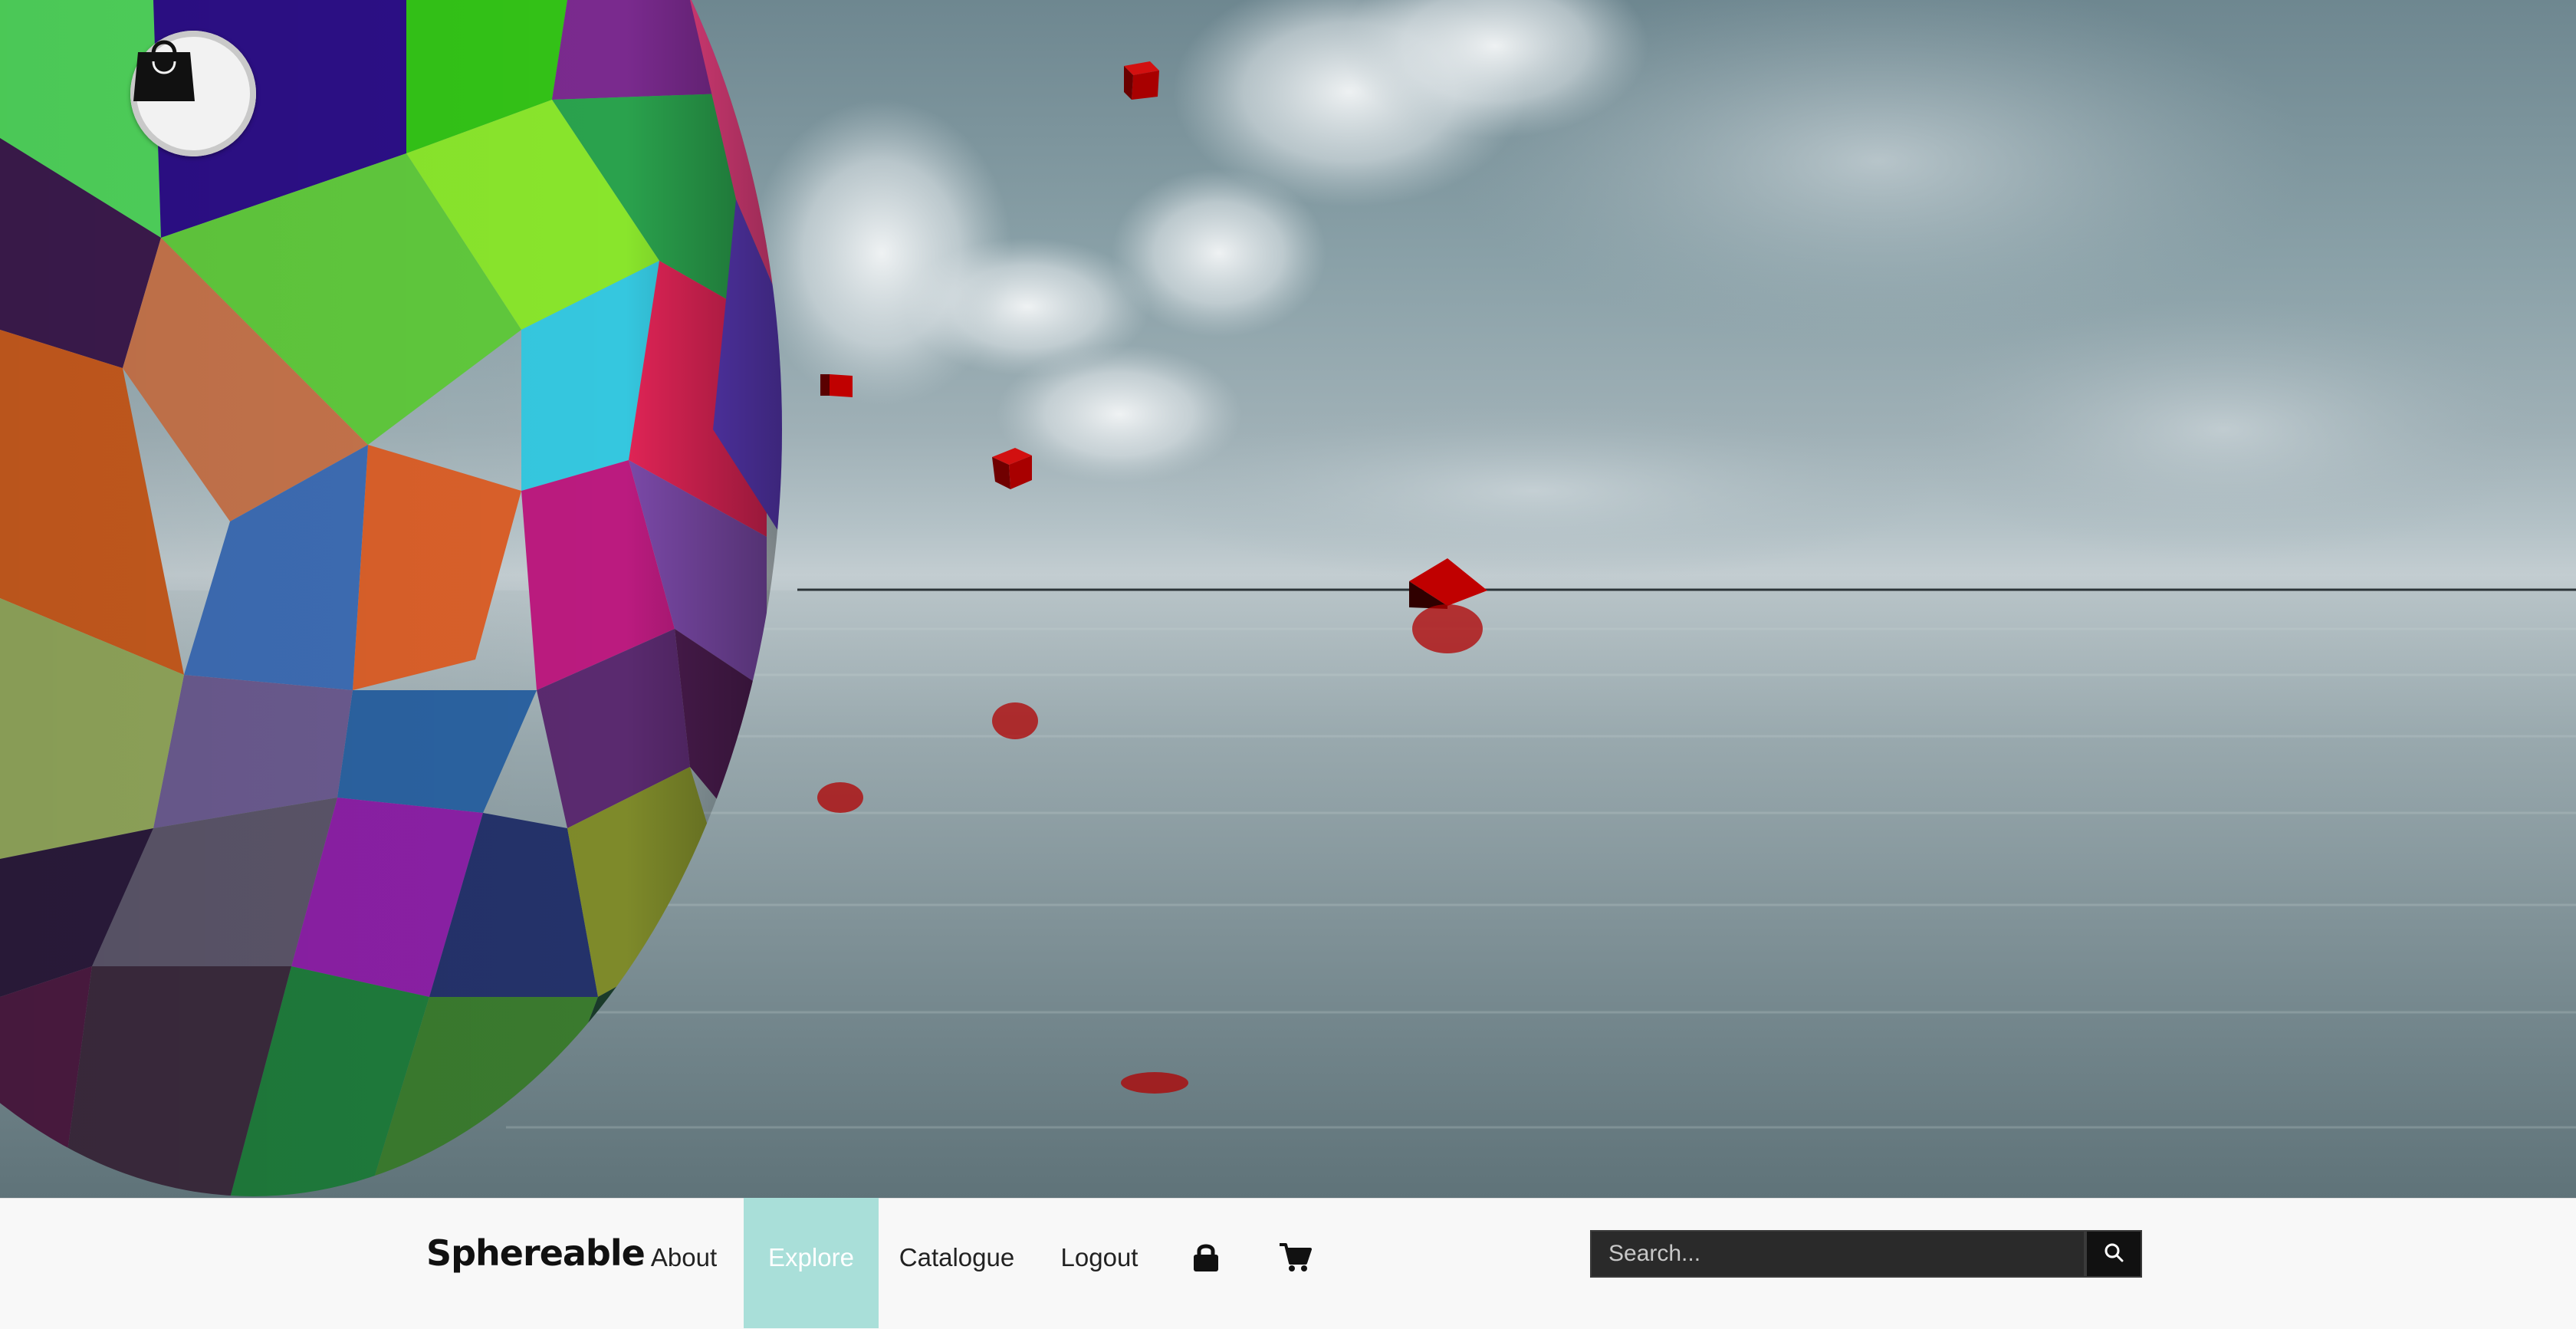  I want to click on nav-link-about: About, so click(684, 1263).